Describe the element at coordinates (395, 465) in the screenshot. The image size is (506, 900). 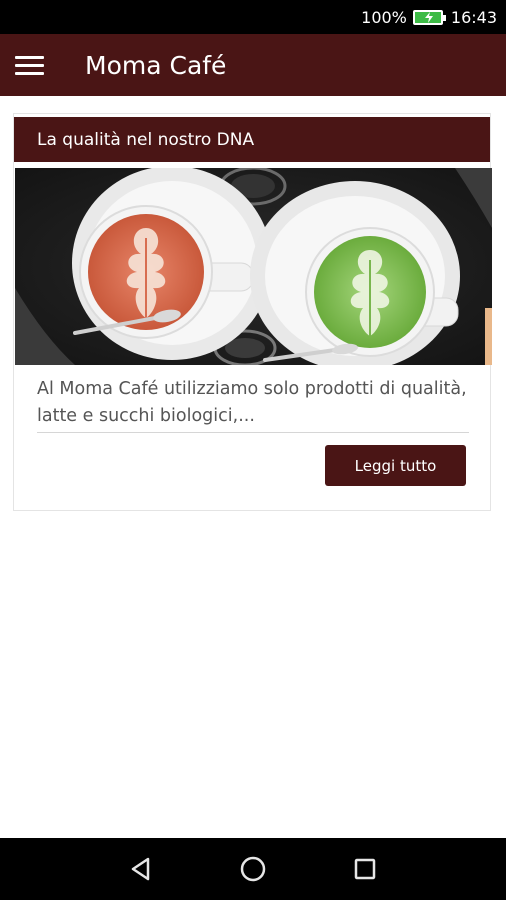
I see `read-more-button: Leggi tutto` at that location.